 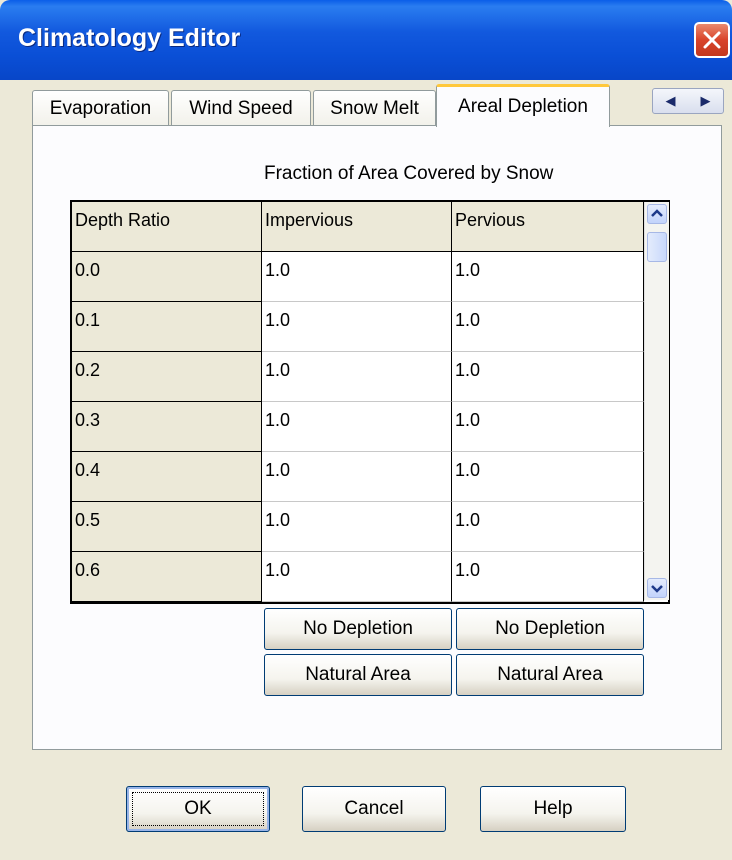 What do you see at coordinates (167, 577) in the screenshot?
I see `row-header-depth: 0.6` at bounding box center [167, 577].